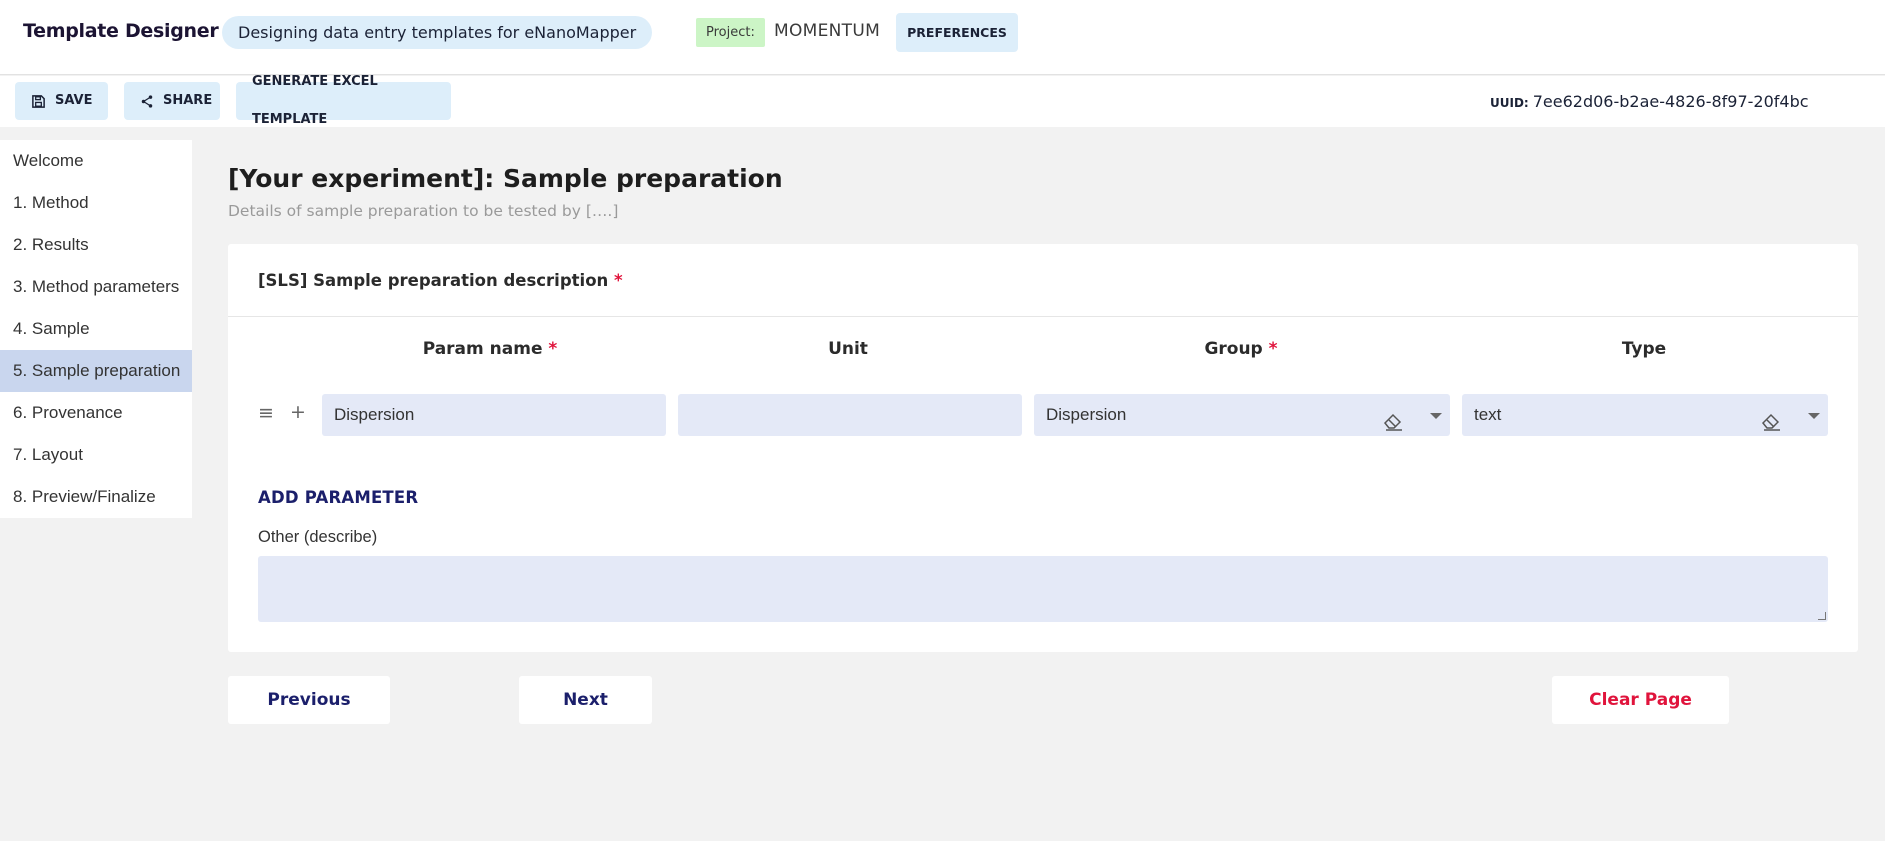 This screenshot has height=841, width=1885. What do you see at coordinates (96, 413) in the screenshot?
I see `sidebar-item-provenance: 6. Provenance` at bounding box center [96, 413].